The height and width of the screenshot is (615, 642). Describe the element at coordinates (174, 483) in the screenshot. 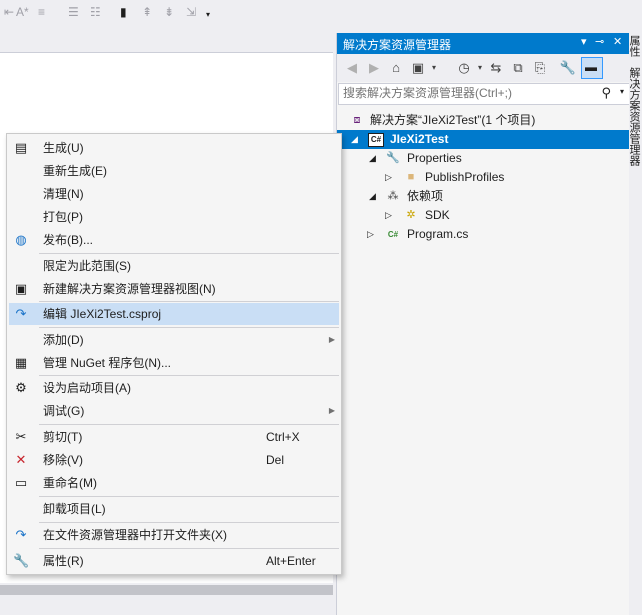

I see `menu-item-rename: ▭ 重命名(M)` at that location.